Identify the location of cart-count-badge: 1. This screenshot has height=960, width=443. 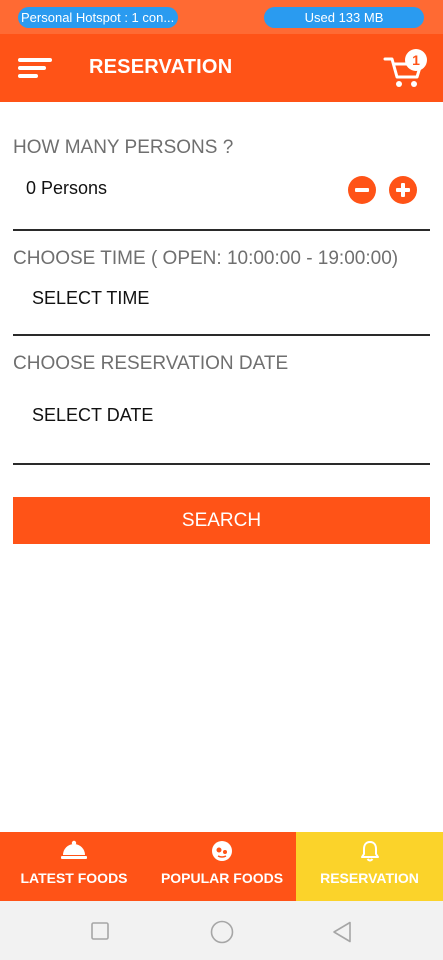
(416, 60).